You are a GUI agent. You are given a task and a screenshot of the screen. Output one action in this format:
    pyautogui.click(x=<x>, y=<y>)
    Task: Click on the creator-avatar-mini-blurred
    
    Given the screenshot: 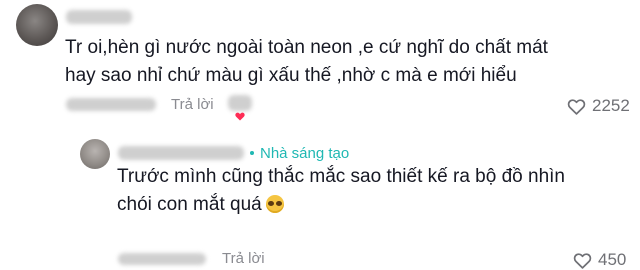 What is the action you would take?
    pyautogui.click(x=240, y=103)
    